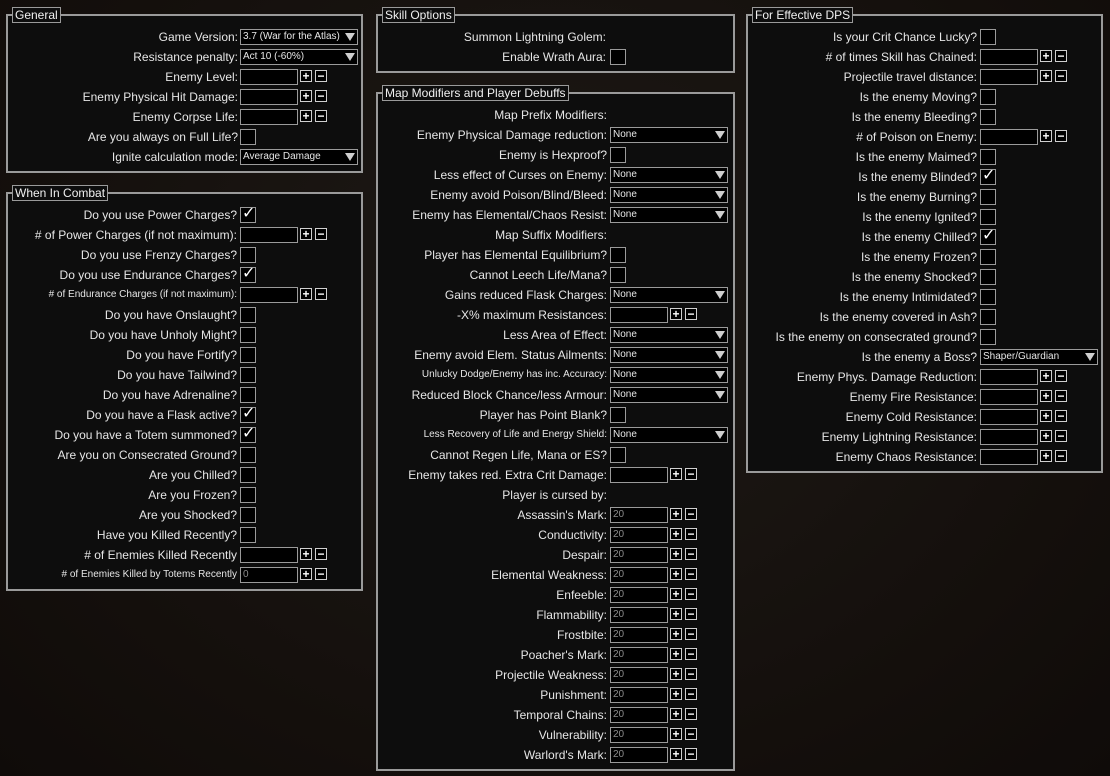 The width and height of the screenshot is (1110, 776). What do you see at coordinates (988, 277) in the screenshot?
I see `is-the-enemy-shocked-checkbox` at bounding box center [988, 277].